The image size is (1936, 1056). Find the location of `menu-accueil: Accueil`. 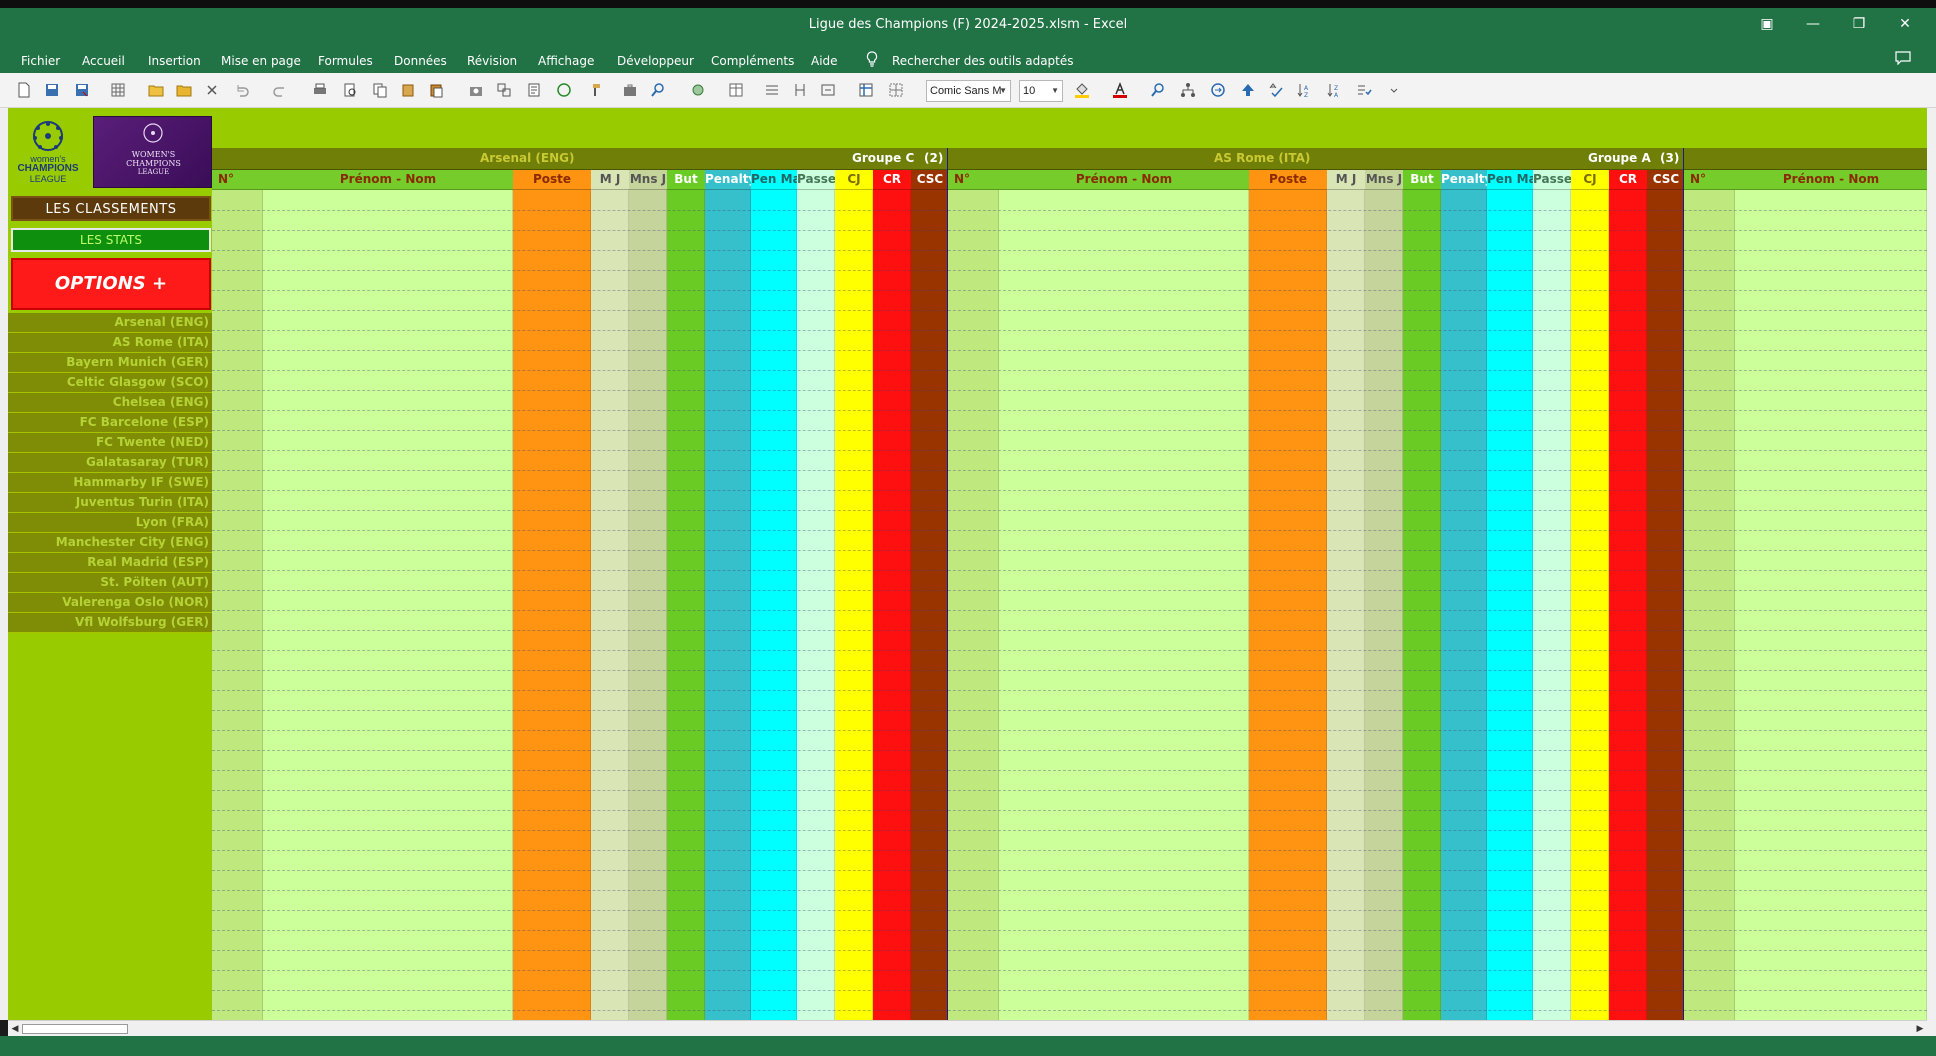

menu-accueil: Accueil is located at coordinates (103, 61).